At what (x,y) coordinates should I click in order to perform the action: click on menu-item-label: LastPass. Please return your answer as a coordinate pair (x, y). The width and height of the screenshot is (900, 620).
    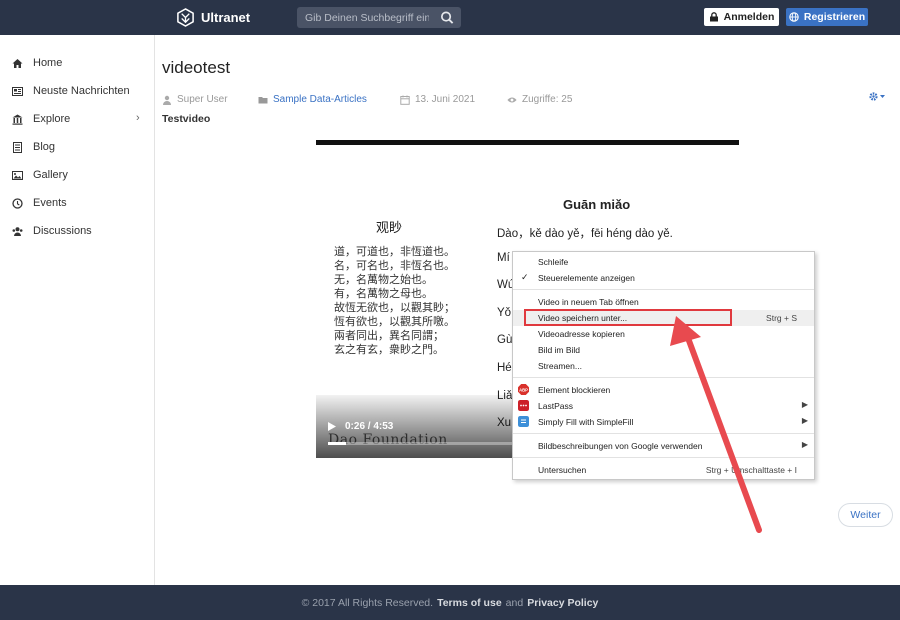
    Looking at the image, I should click on (555, 406).